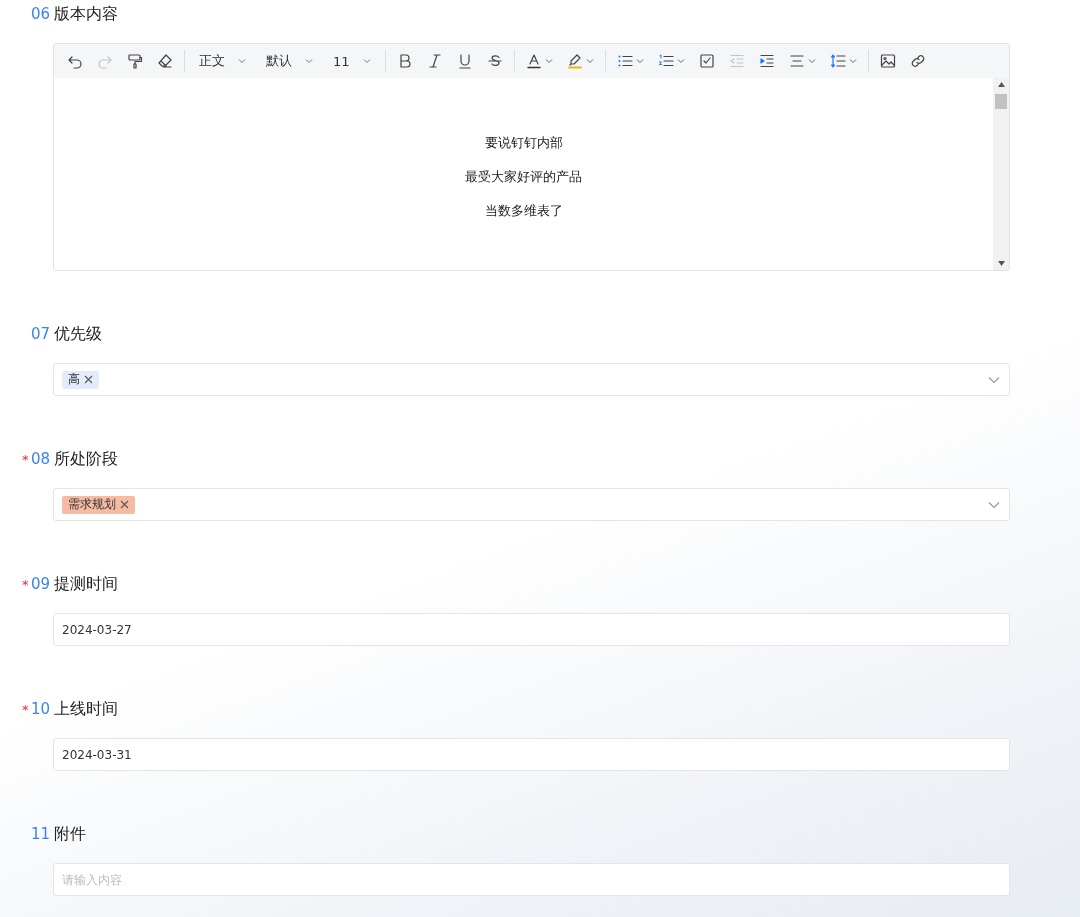  I want to click on select-field: 高, so click(531, 379).